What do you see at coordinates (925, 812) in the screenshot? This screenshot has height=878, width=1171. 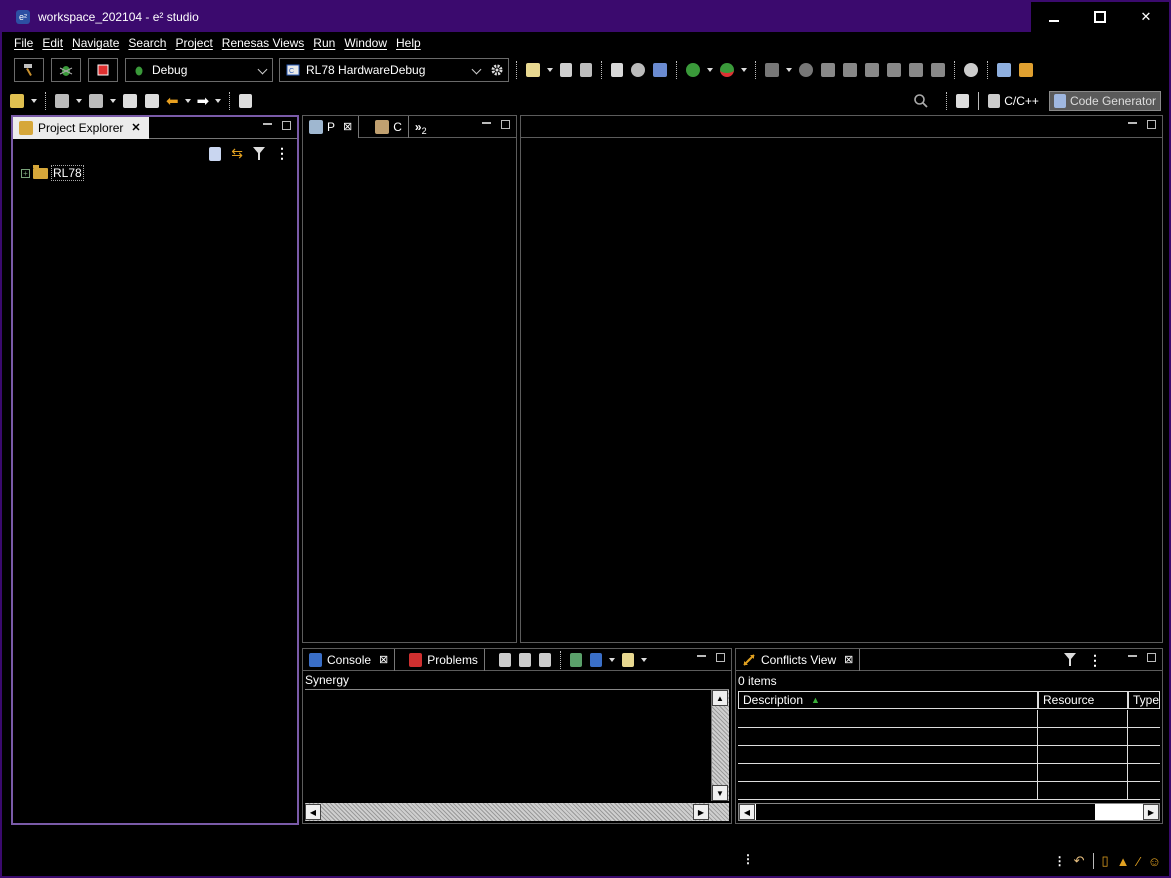 I see `scrollbar-thumb` at bounding box center [925, 812].